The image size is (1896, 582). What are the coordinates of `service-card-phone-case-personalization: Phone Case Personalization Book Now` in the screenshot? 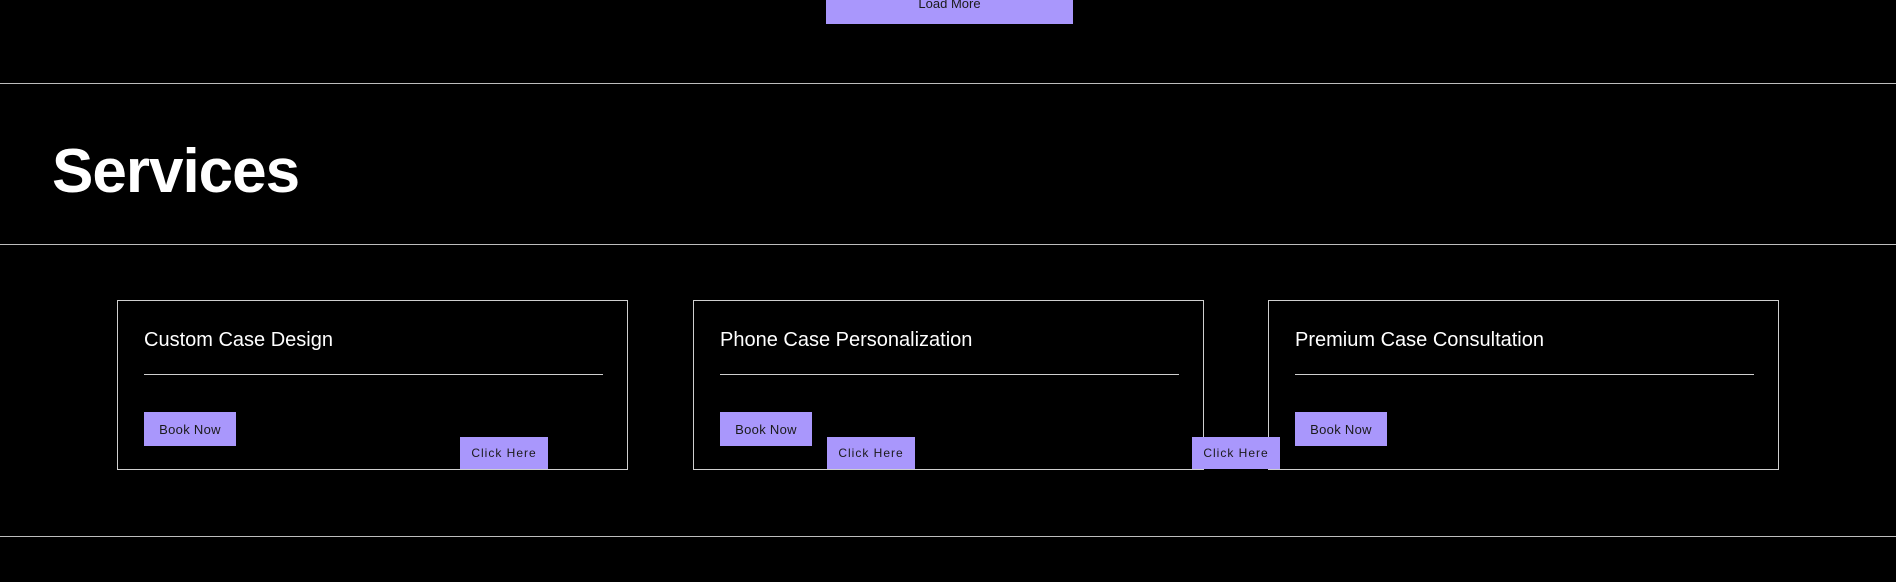 It's located at (948, 385).